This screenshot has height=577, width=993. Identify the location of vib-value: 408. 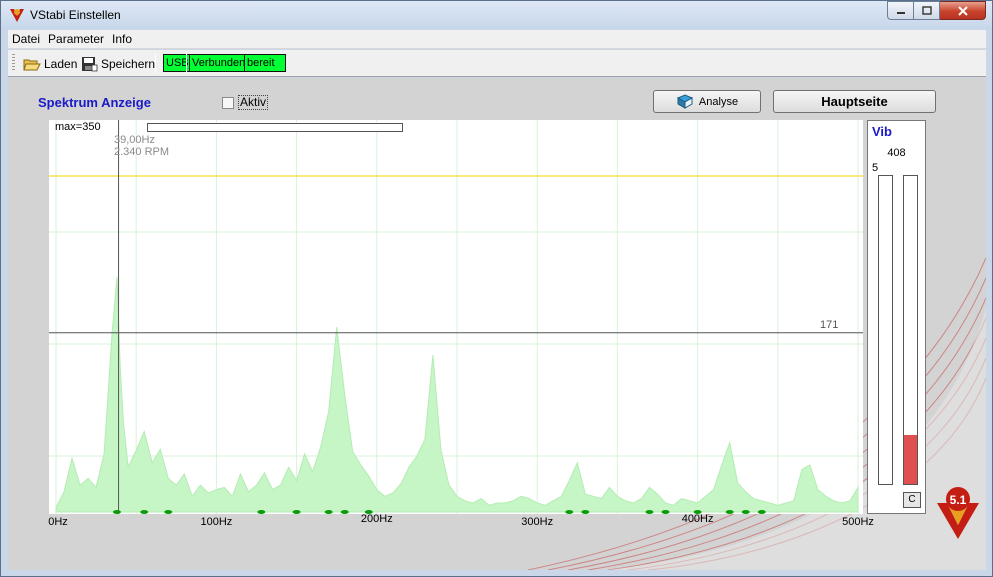
(896, 153).